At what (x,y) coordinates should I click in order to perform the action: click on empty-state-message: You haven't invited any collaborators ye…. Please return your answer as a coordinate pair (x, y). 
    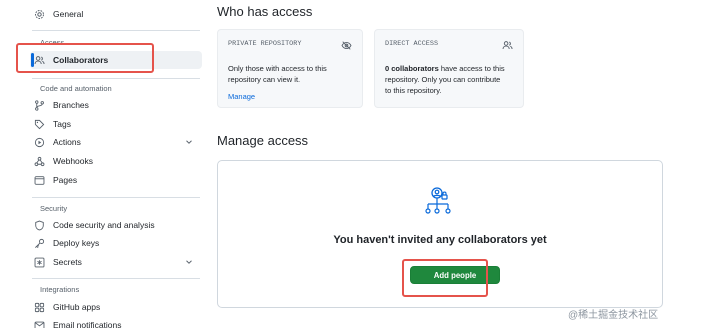
    Looking at the image, I should click on (440, 240).